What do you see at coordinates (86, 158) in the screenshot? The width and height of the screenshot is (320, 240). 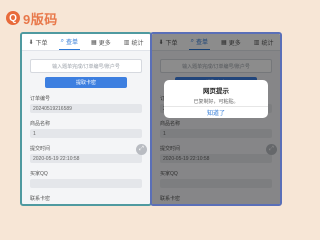 I see `submit-time-value: 2020-05-19 22:10:58` at bounding box center [86, 158].